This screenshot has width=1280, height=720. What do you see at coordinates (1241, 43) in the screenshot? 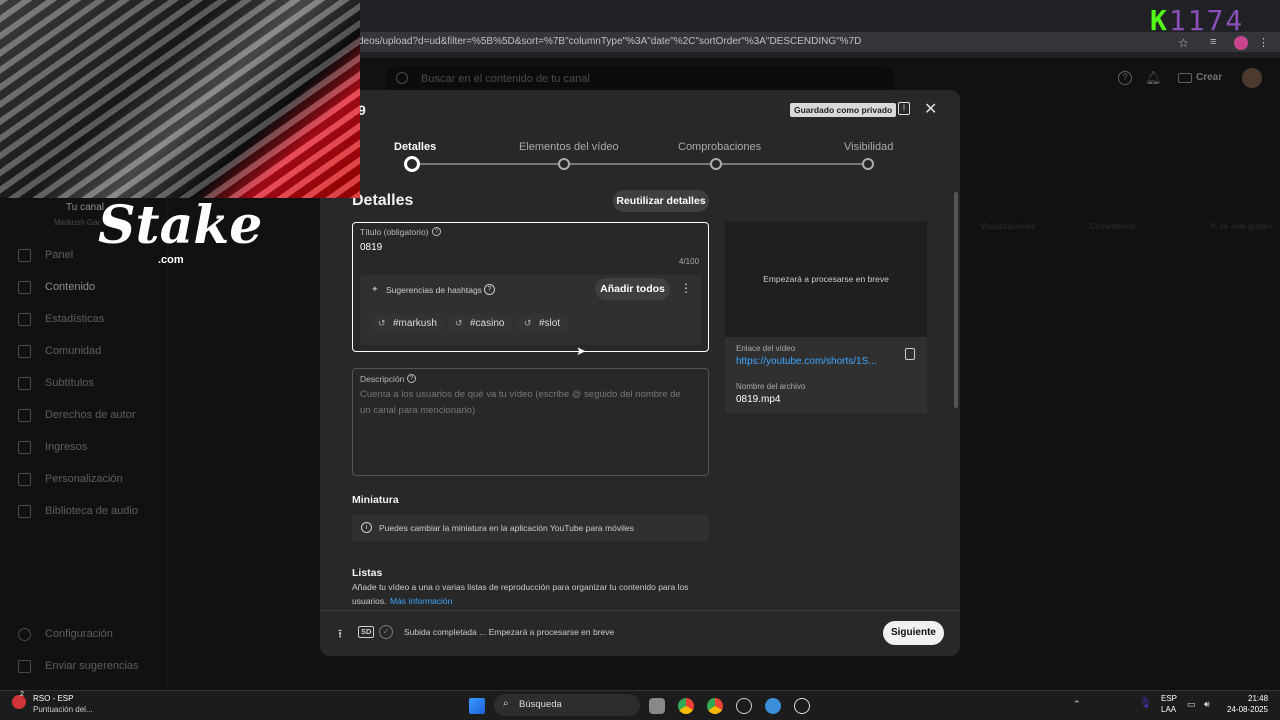
I see `profile-avatar-icon` at bounding box center [1241, 43].